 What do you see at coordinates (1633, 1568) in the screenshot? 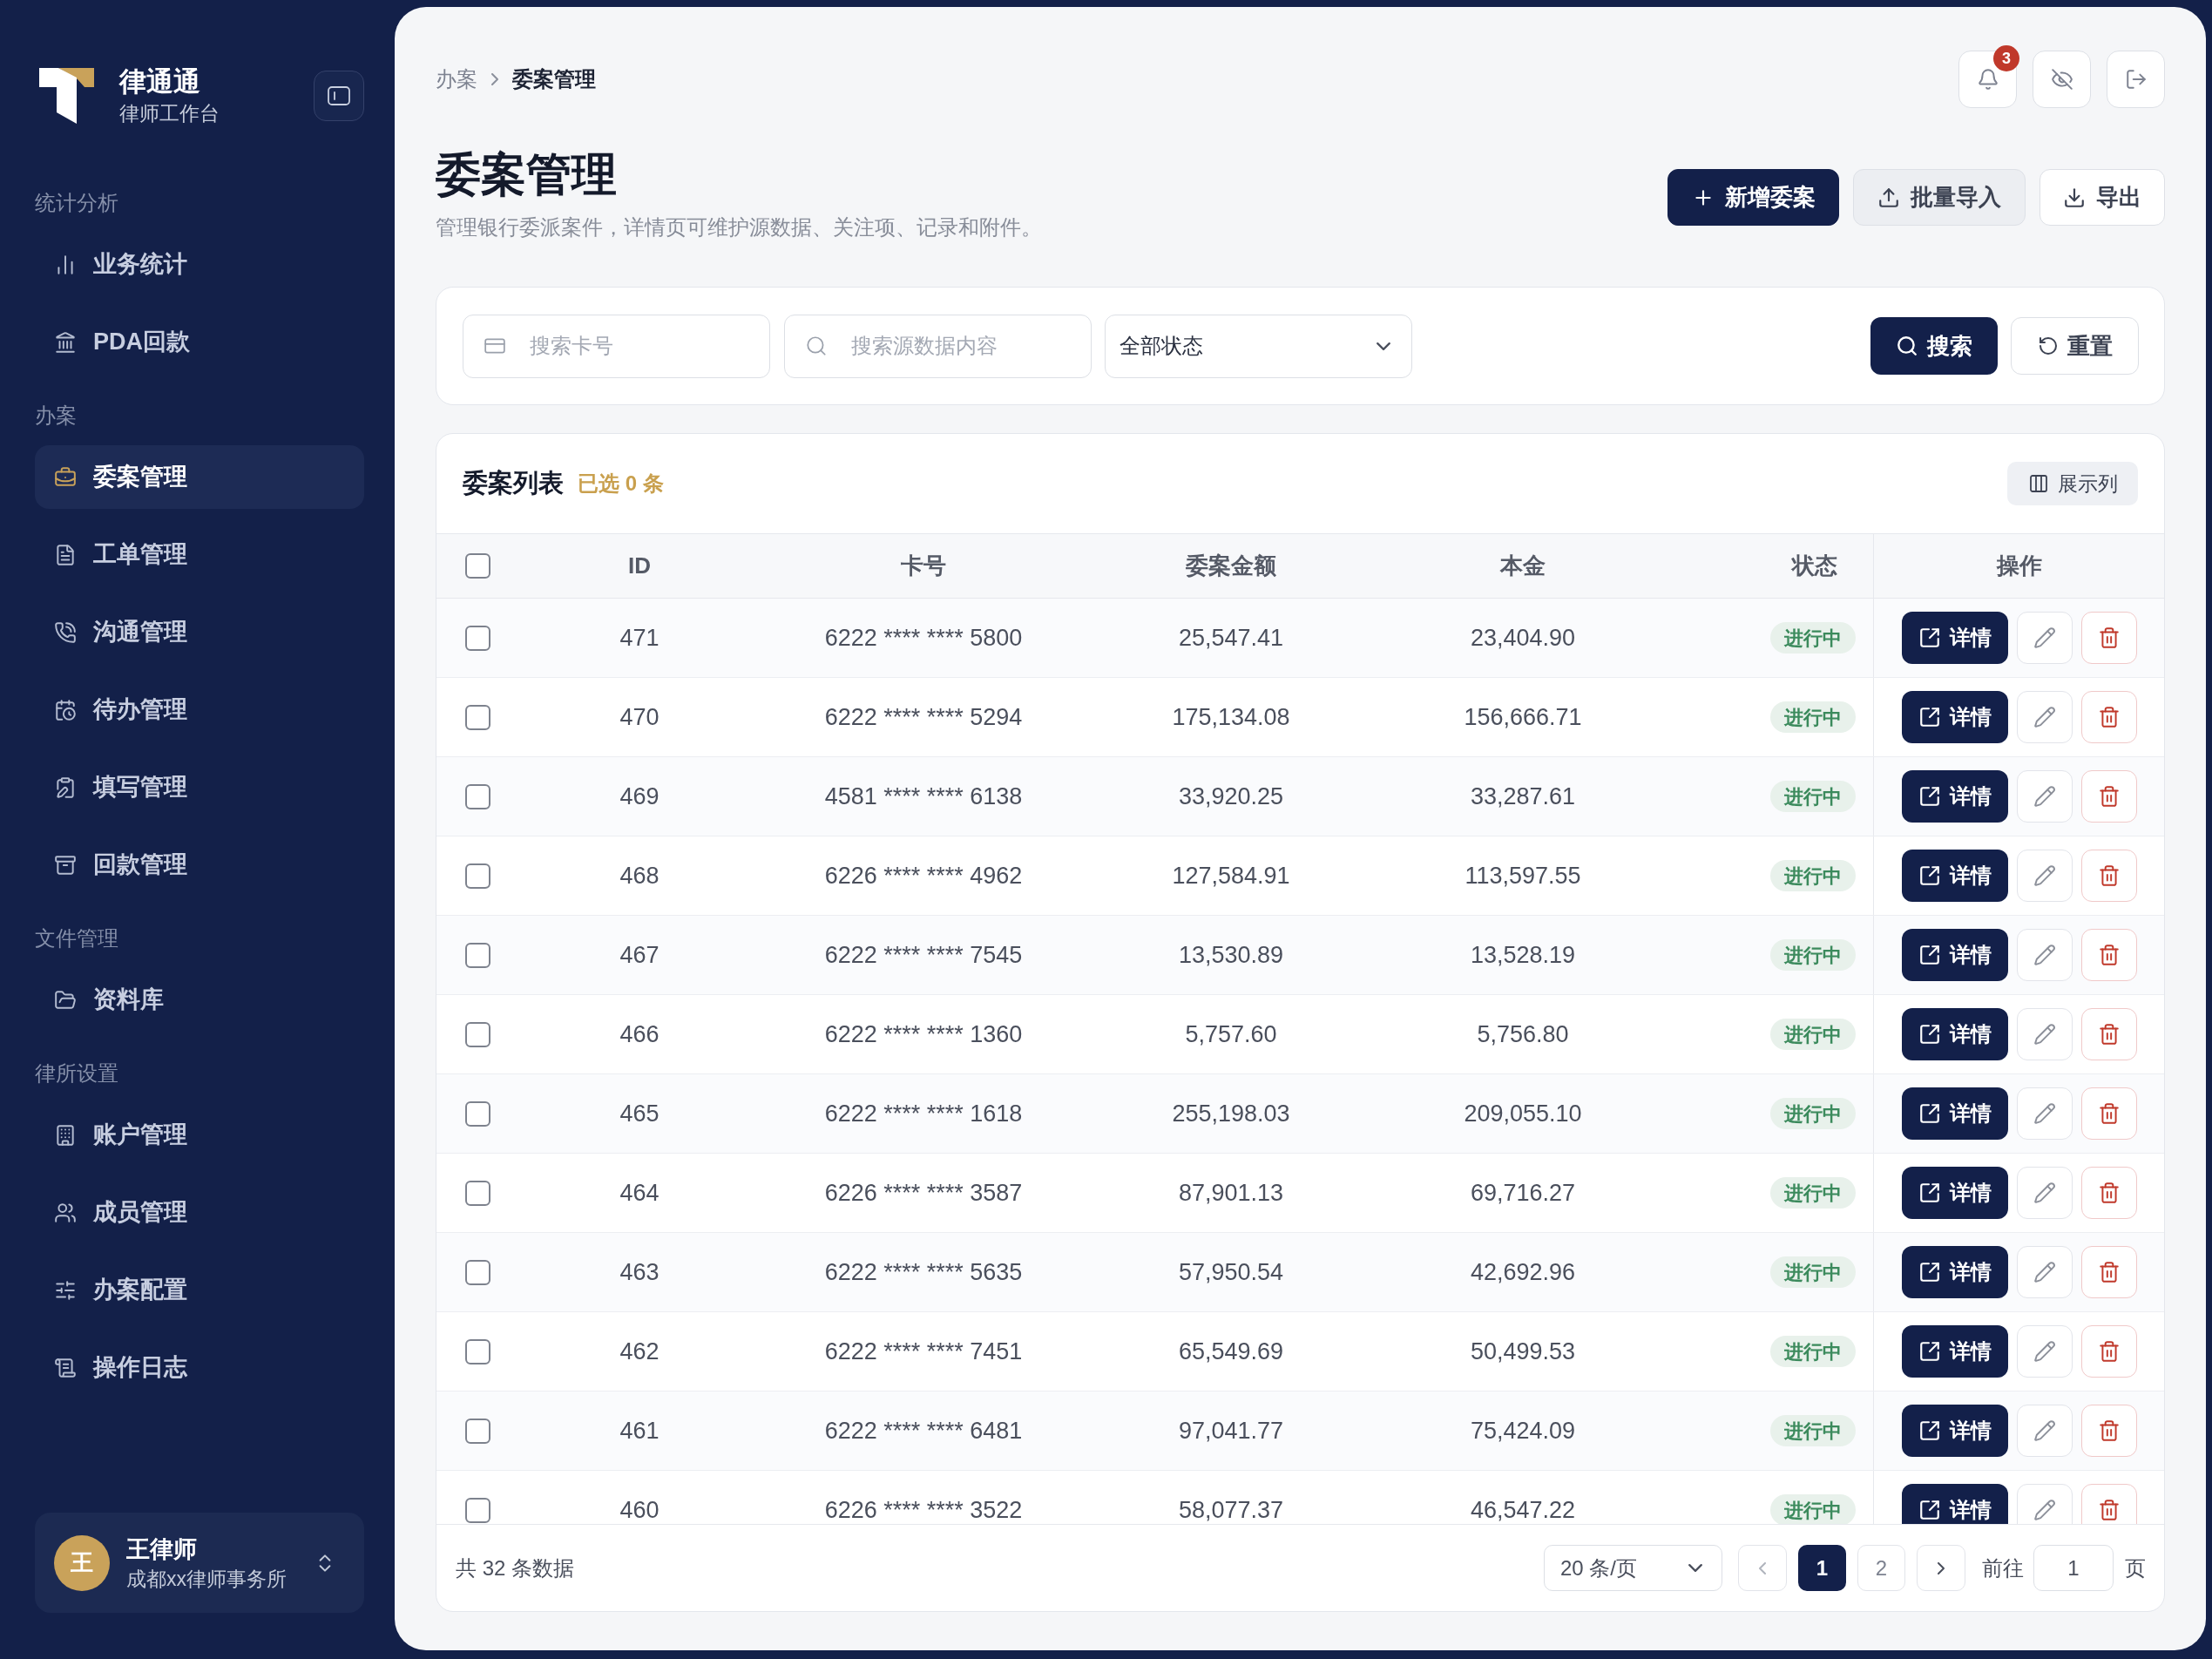
I see `page-size-select: 20 条/页` at bounding box center [1633, 1568].